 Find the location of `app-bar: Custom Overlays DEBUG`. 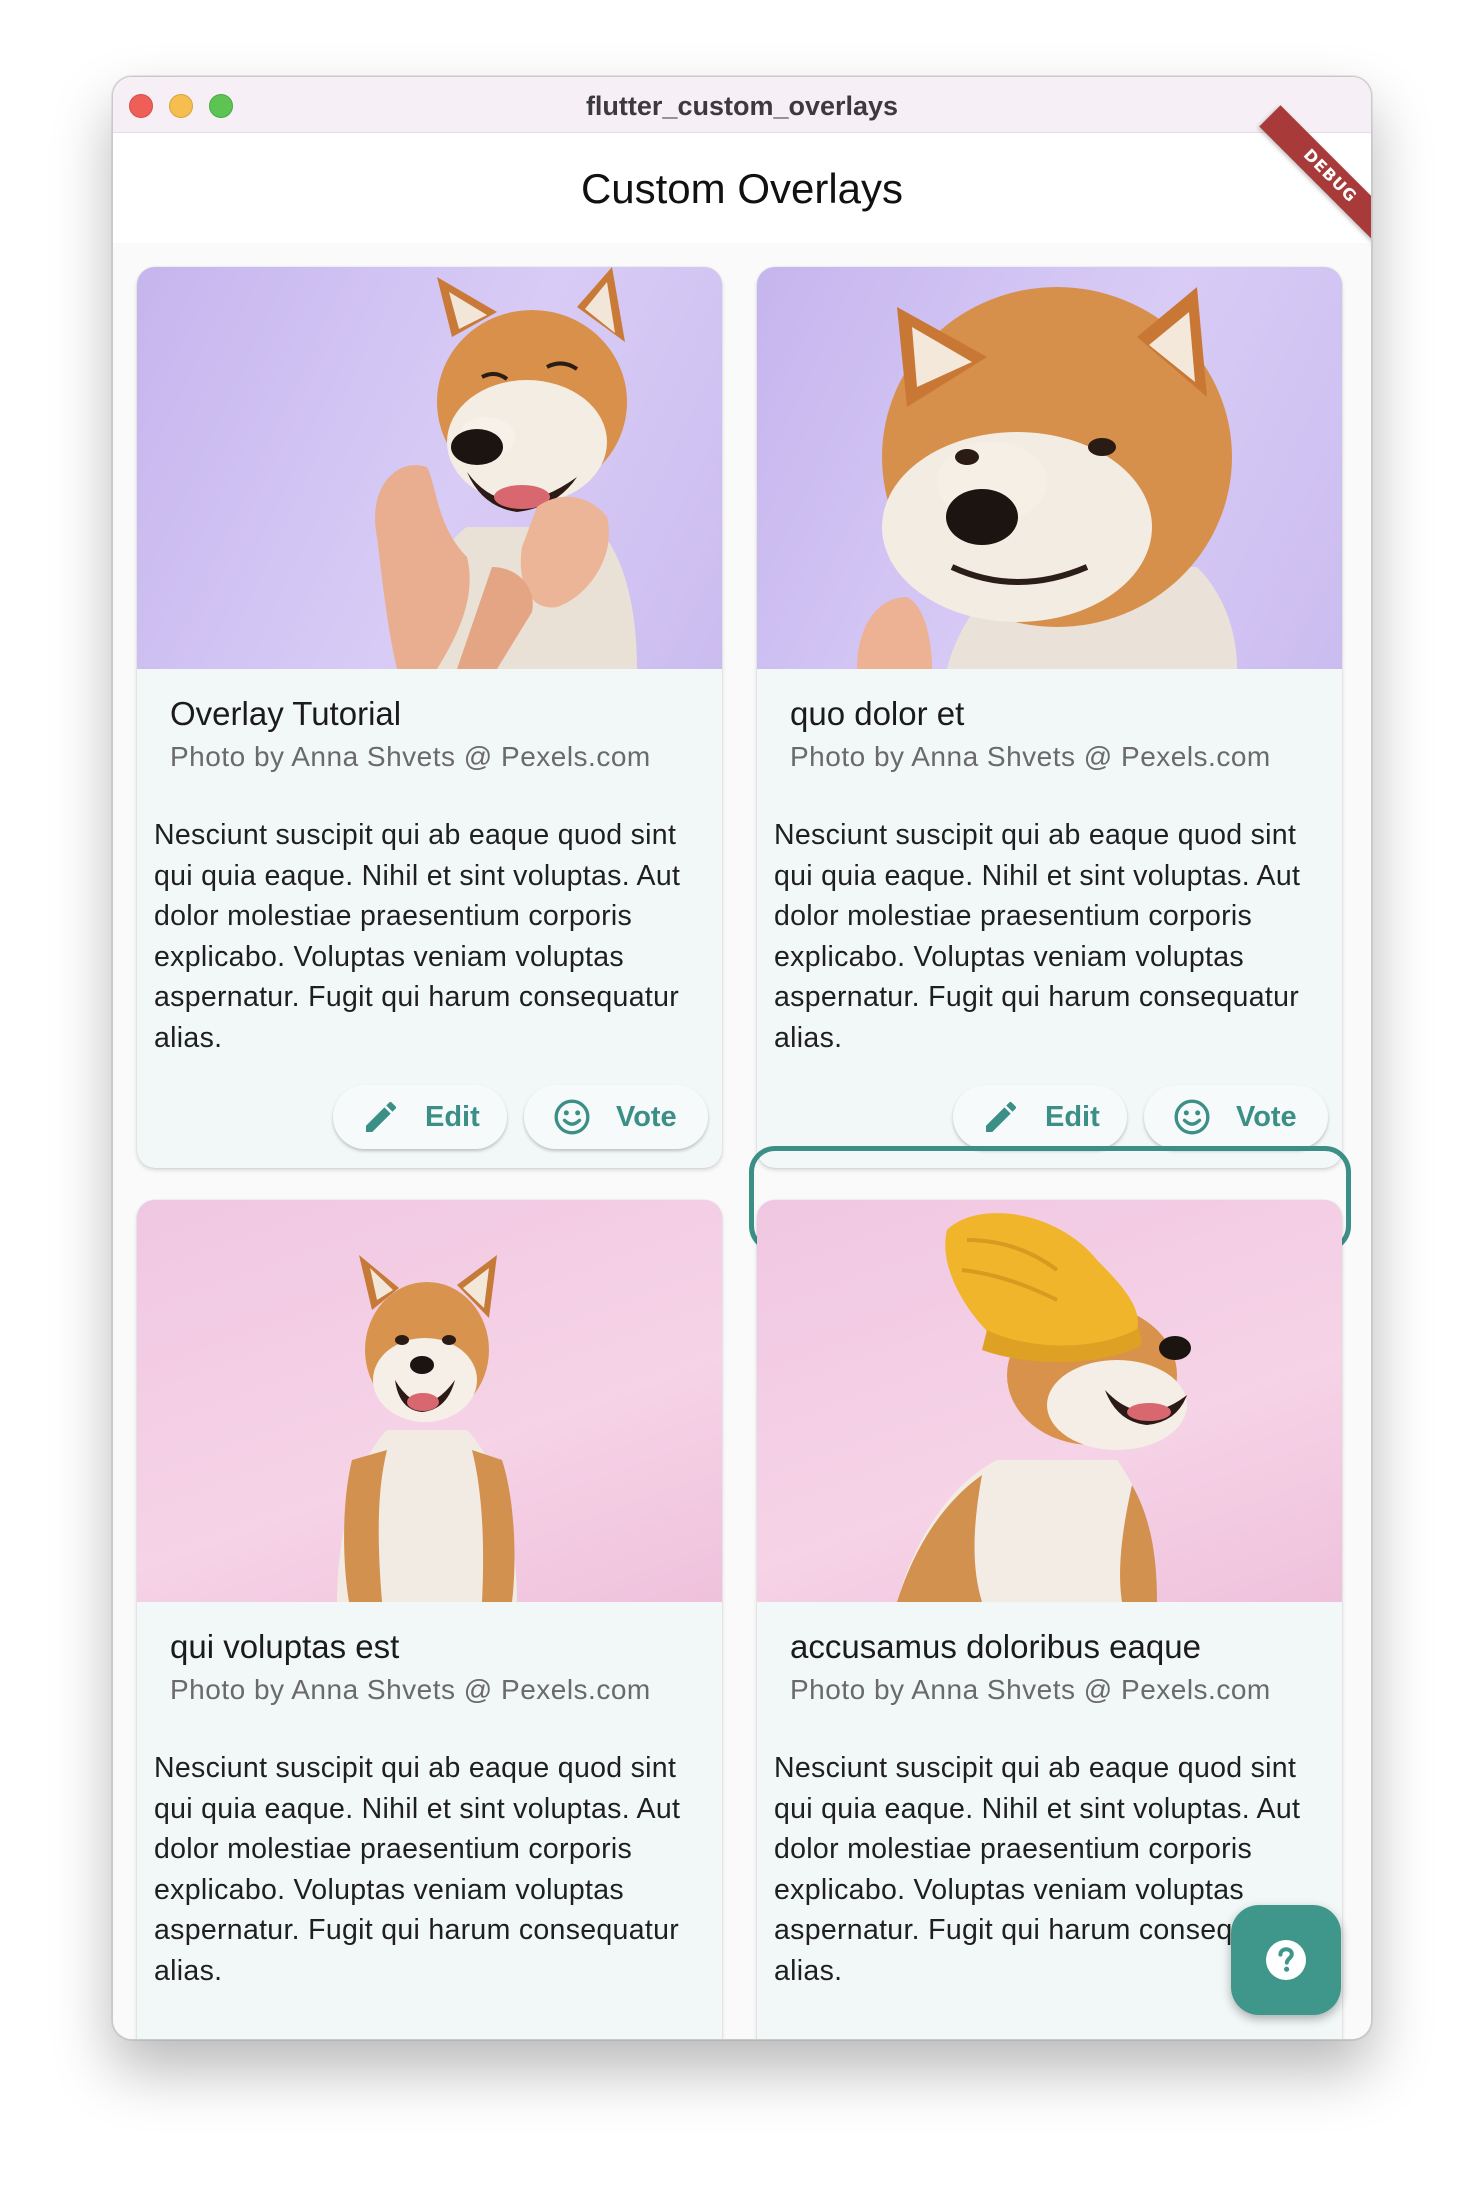

app-bar: Custom Overlays DEBUG is located at coordinates (742, 176).